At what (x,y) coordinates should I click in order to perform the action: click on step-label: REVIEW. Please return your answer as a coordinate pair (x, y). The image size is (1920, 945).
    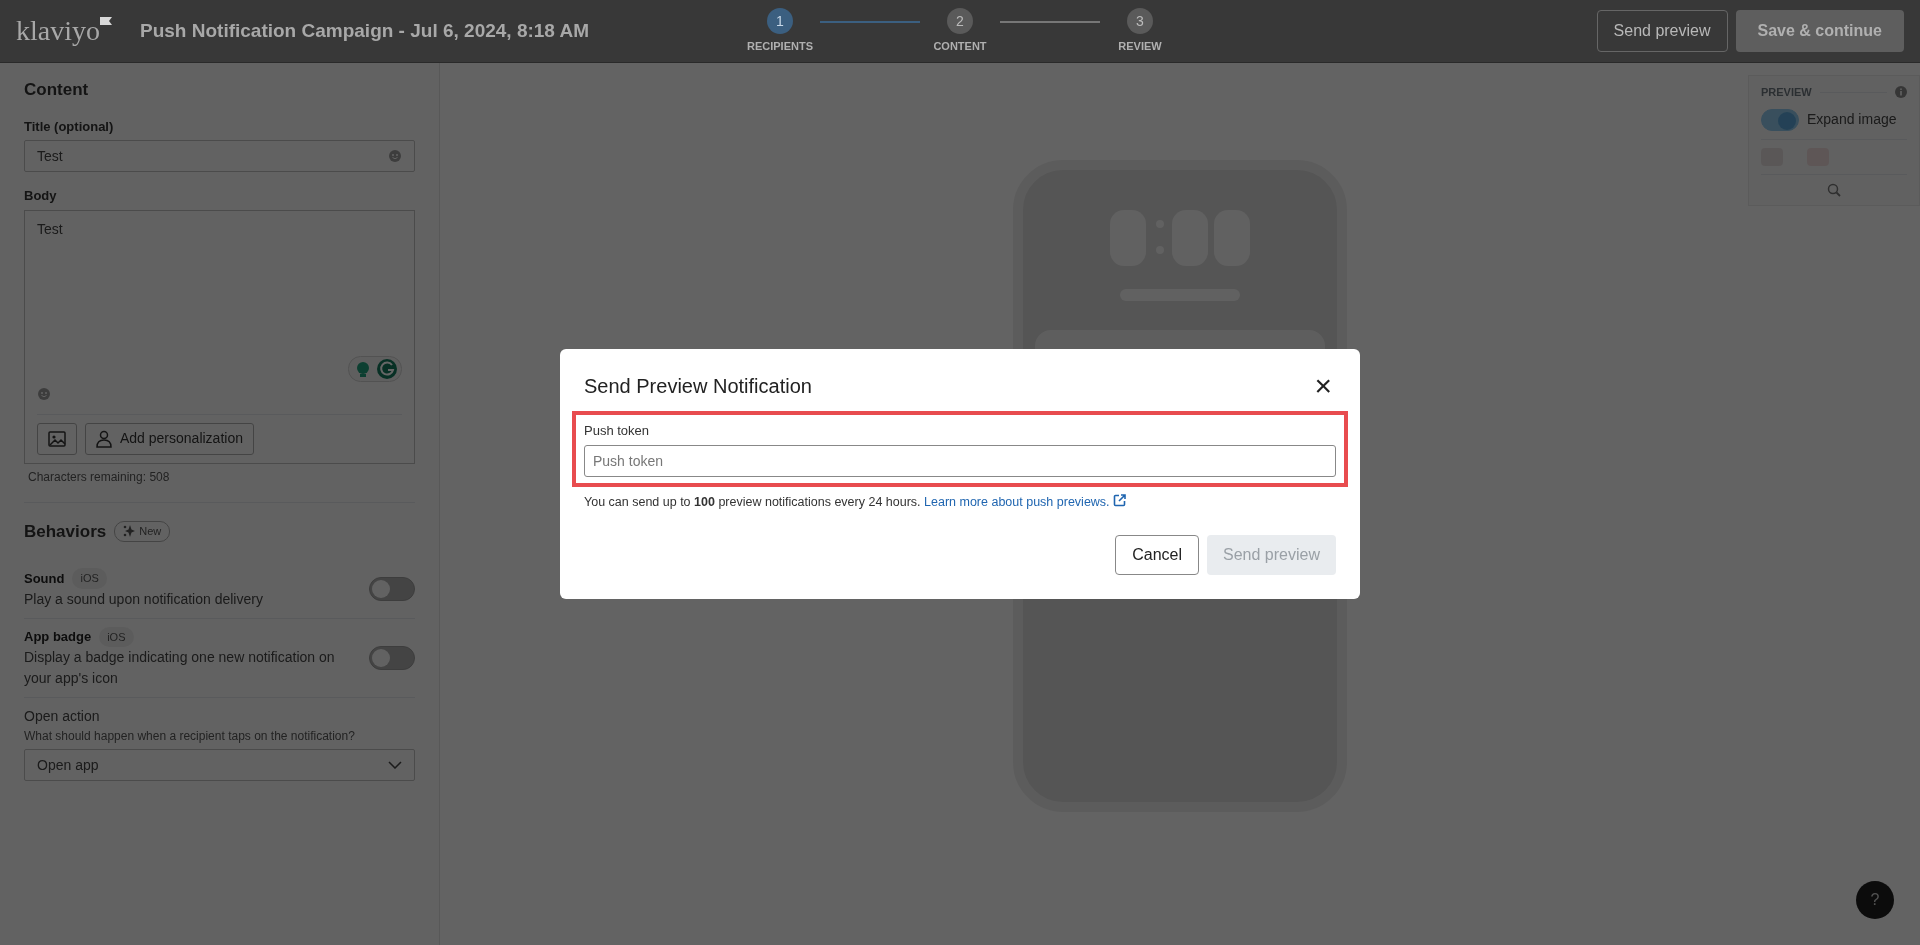
    Looking at the image, I should click on (1140, 46).